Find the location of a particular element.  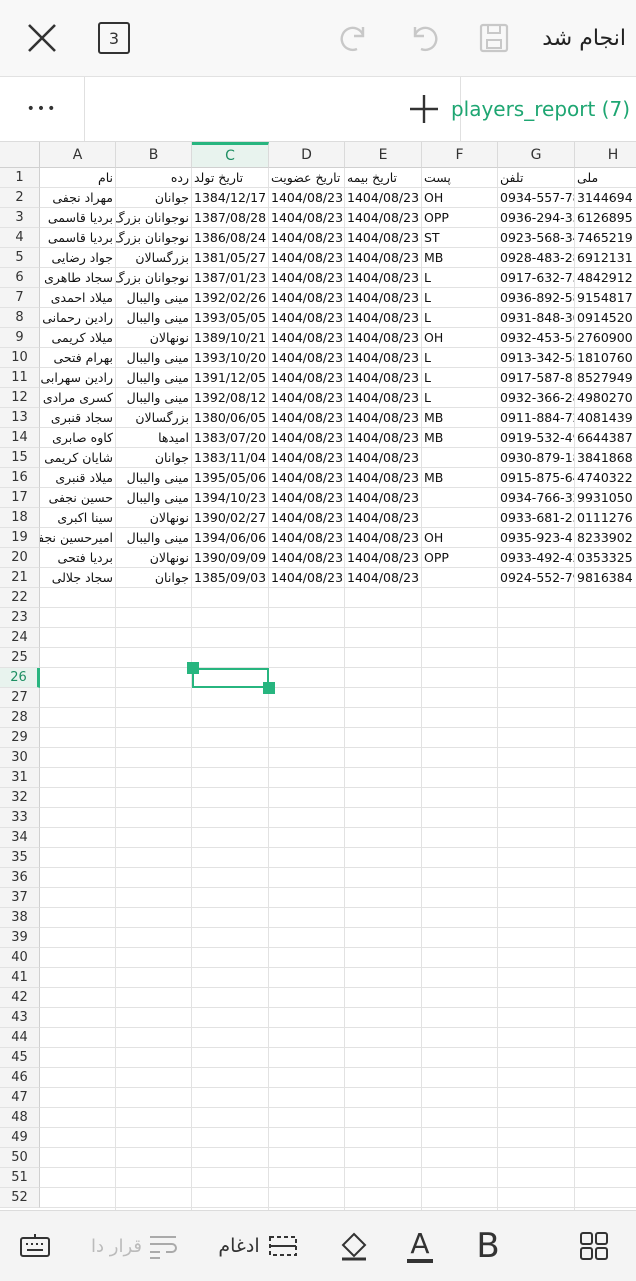

cell-b1: رده is located at coordinates (153, 178).